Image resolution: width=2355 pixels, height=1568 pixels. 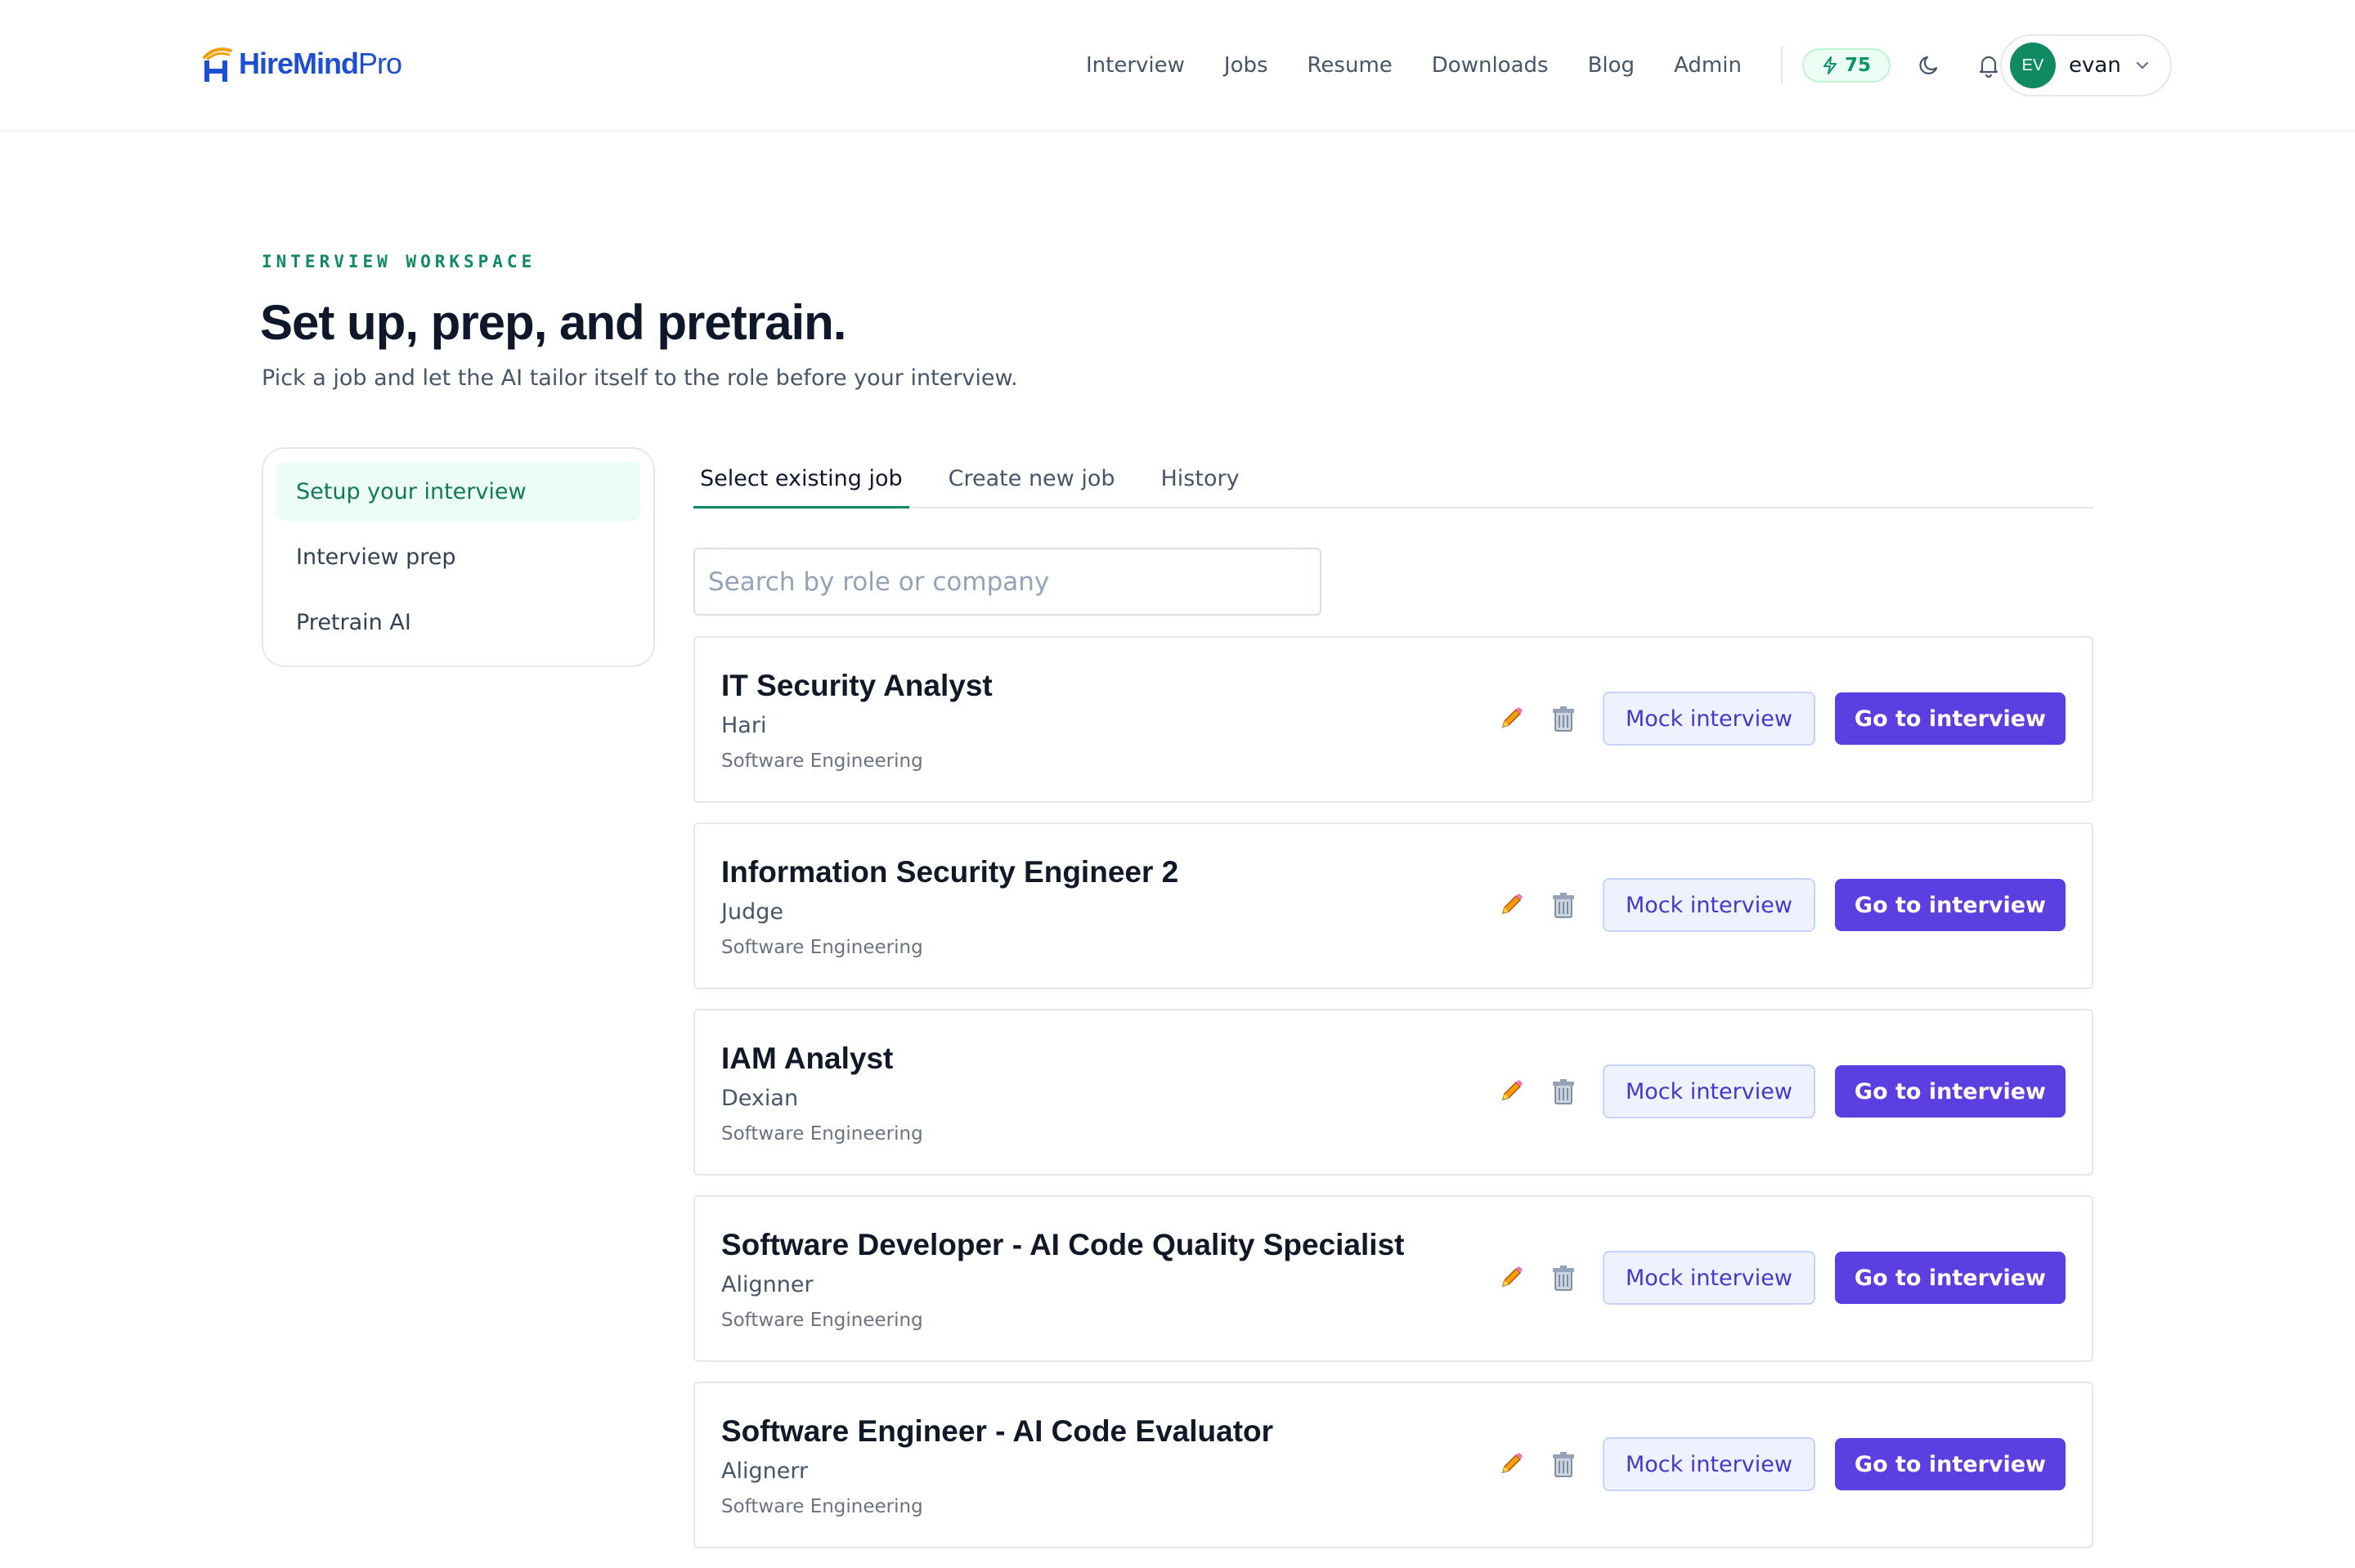 I want to click on moon-icon, so click(x=1929, y=65).